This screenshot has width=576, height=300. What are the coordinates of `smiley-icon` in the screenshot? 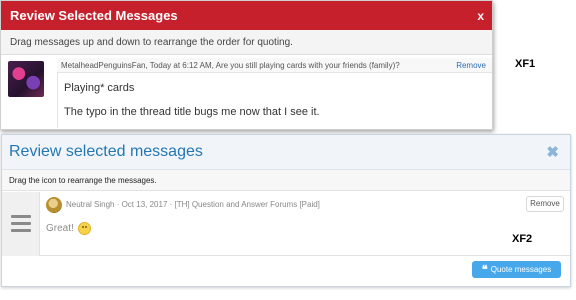 It's located at (84, 228).